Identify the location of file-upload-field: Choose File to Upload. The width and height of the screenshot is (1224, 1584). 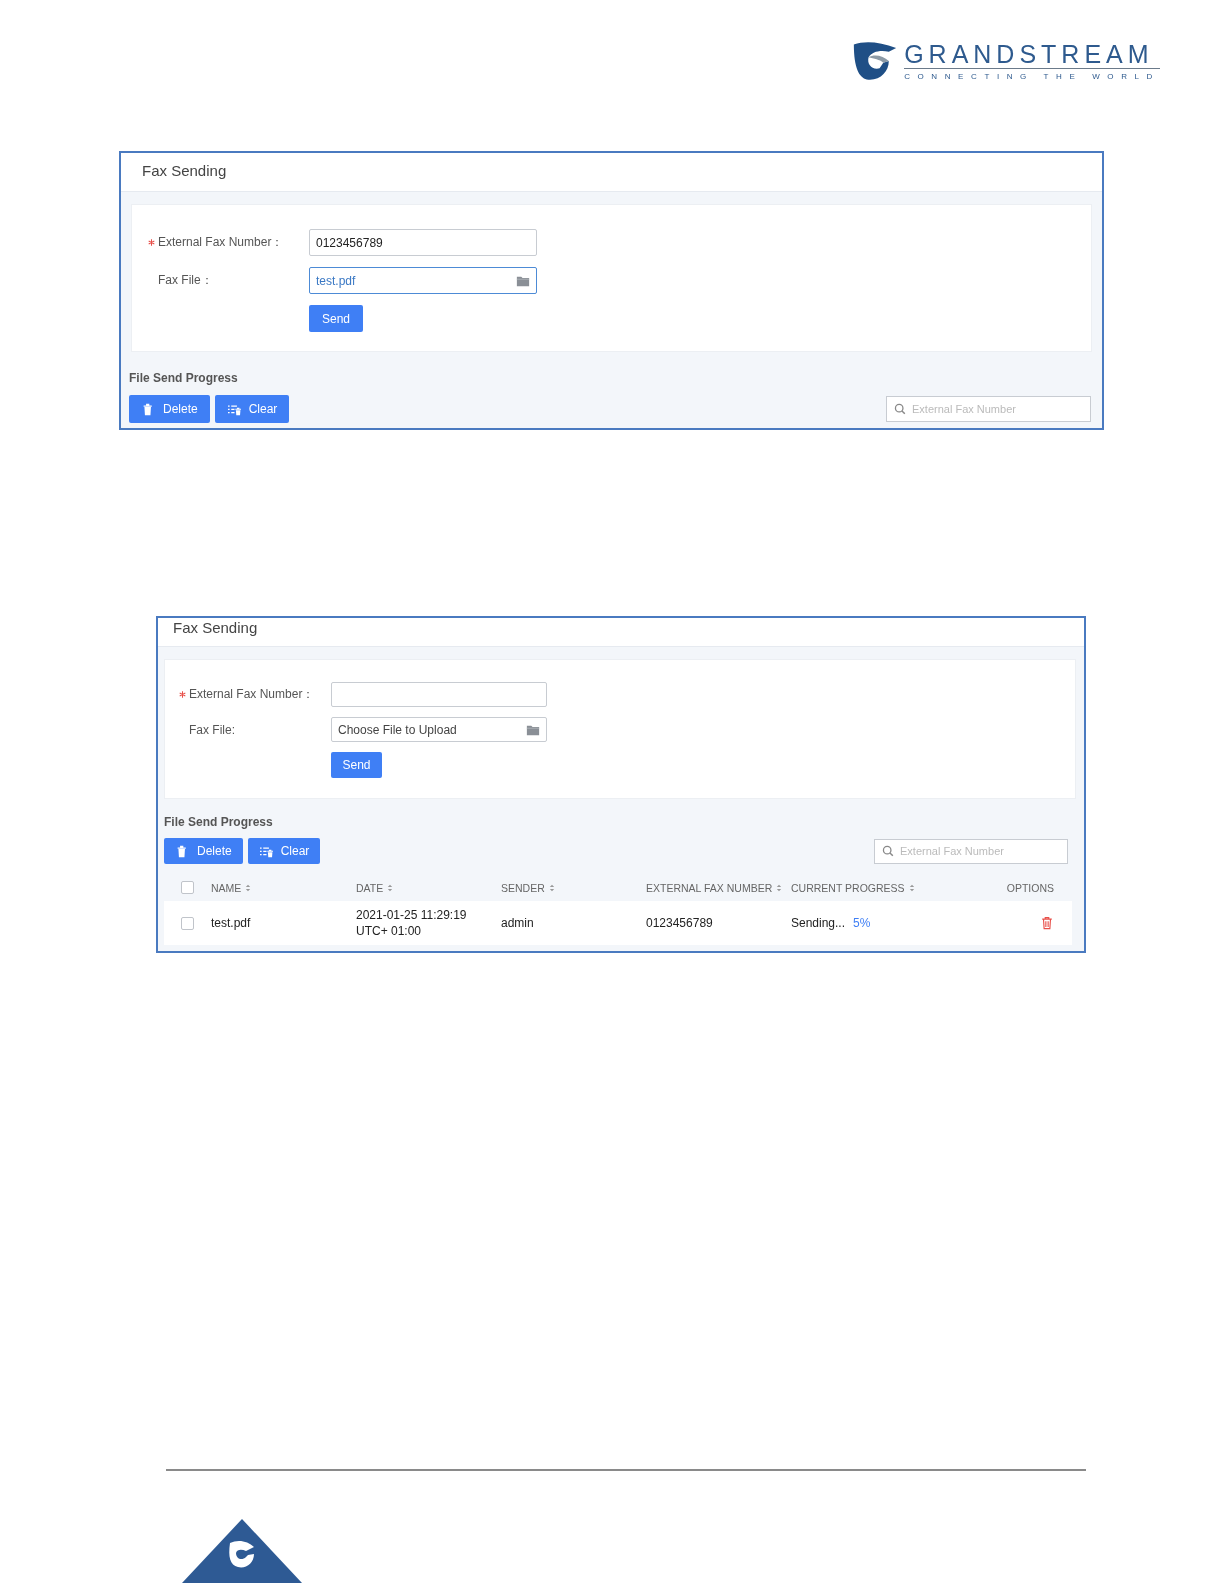
(439, 729).